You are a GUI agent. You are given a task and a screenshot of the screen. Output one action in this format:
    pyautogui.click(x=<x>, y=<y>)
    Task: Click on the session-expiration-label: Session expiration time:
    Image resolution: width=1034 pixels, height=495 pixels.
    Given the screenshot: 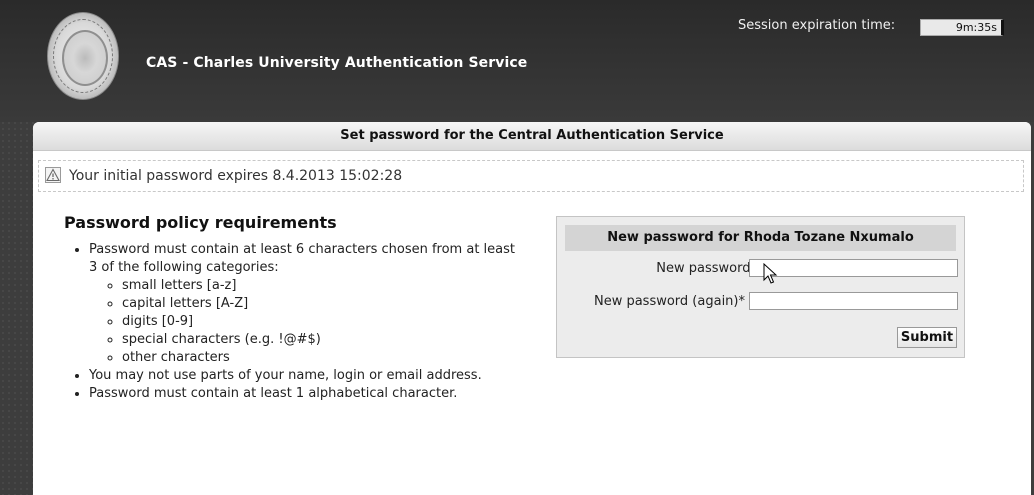 What is the action you would take?
    pyautogui.click(x=817, y=25)
    